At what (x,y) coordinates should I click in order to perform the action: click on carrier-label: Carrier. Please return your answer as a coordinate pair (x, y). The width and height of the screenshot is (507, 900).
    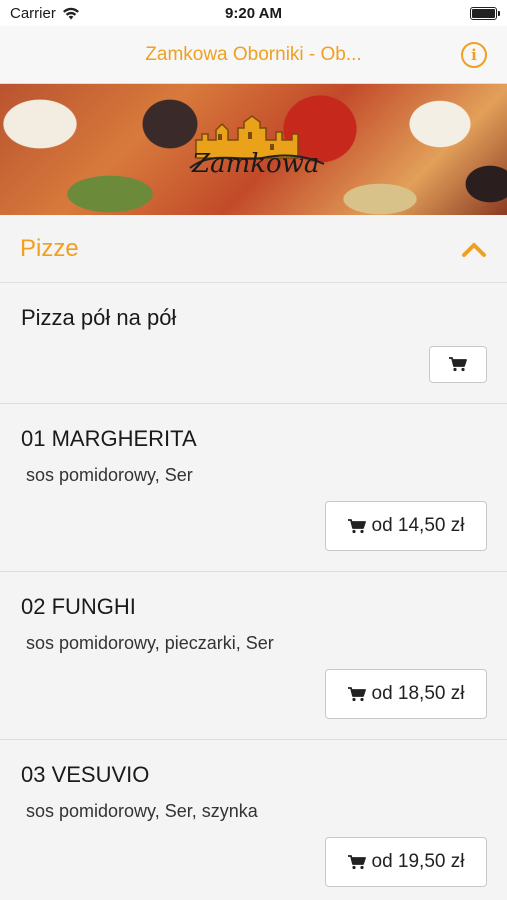
    Looking at the image, I should click on (33, 13).